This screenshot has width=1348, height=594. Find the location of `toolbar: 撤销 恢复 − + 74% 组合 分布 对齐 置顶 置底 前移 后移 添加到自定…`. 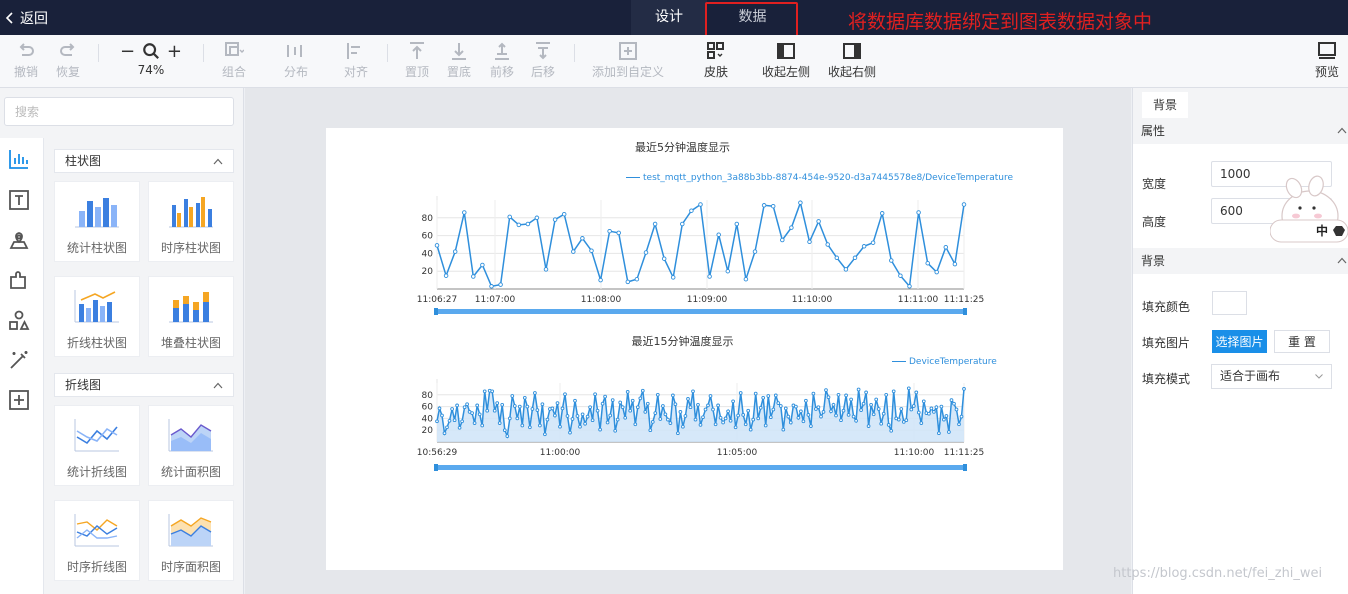

toolbar: 撤销 恢复 − + 74% 组合 分布 对齐 置顶 置底 前移 后移 添加到自定… is located at coordinates (674, 61).